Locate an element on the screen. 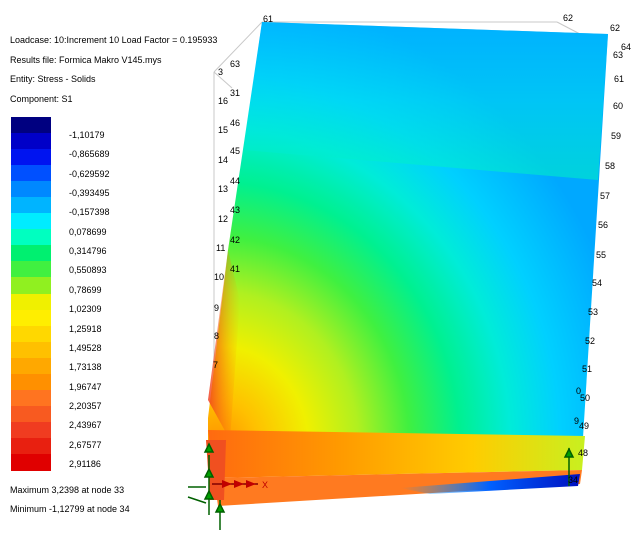 The image size is (634, 538). node-label-top: 61 is located at coordinates (268, 19).